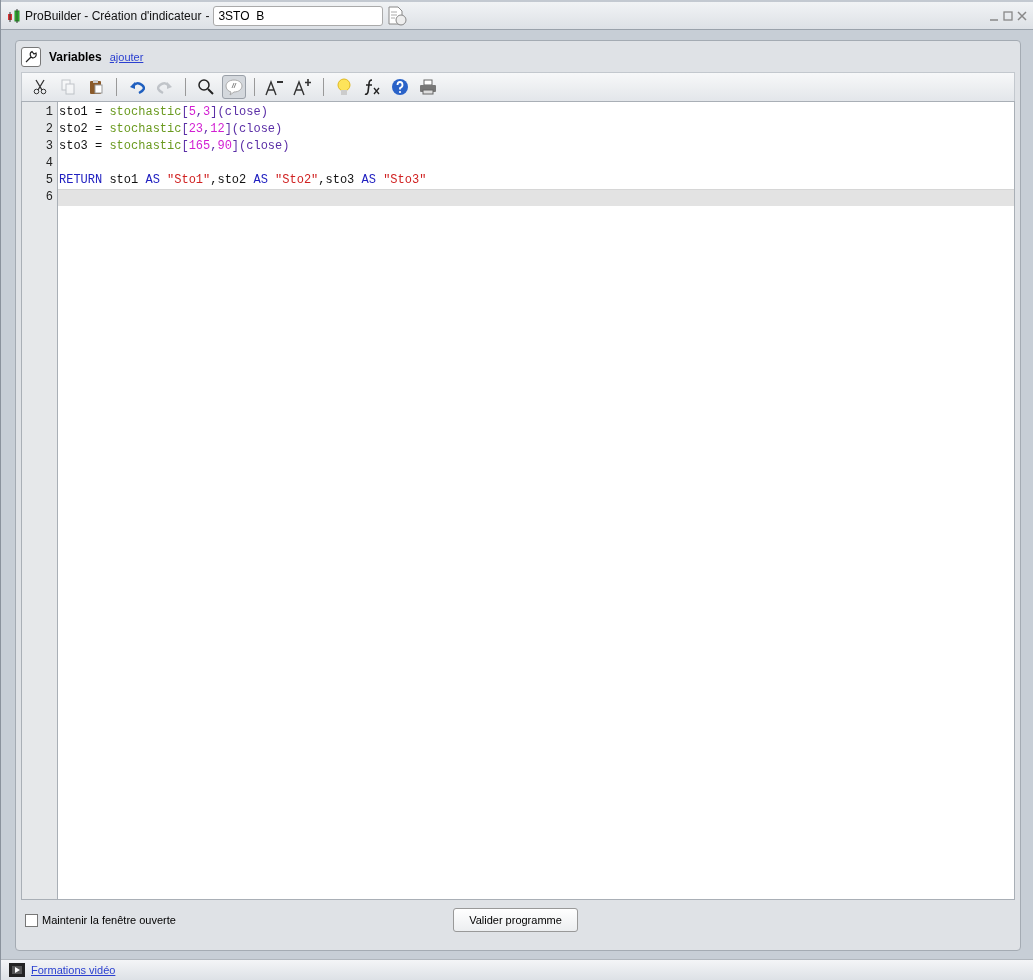 The height and width of the screenshot is (980, 1033). What do you see at coordinates (31, 57) in the screenshot?
I see `wrench-button` at bounding box center [31, 57].